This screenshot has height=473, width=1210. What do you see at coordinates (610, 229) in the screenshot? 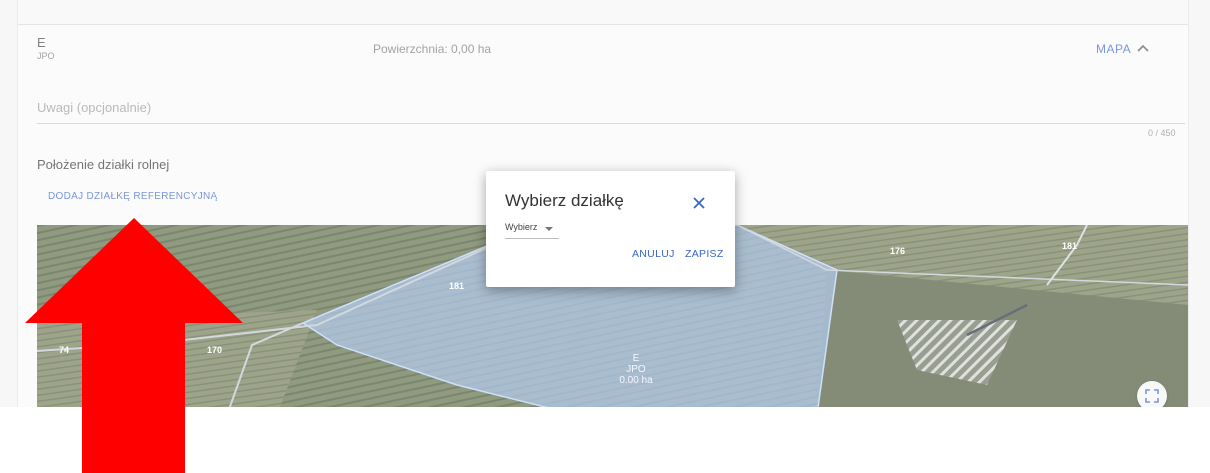
I see `select-parcel-dialog: Wybierz działkę Wybierz ANULUJ ZAPISZ` at bounding box center [610, 229].